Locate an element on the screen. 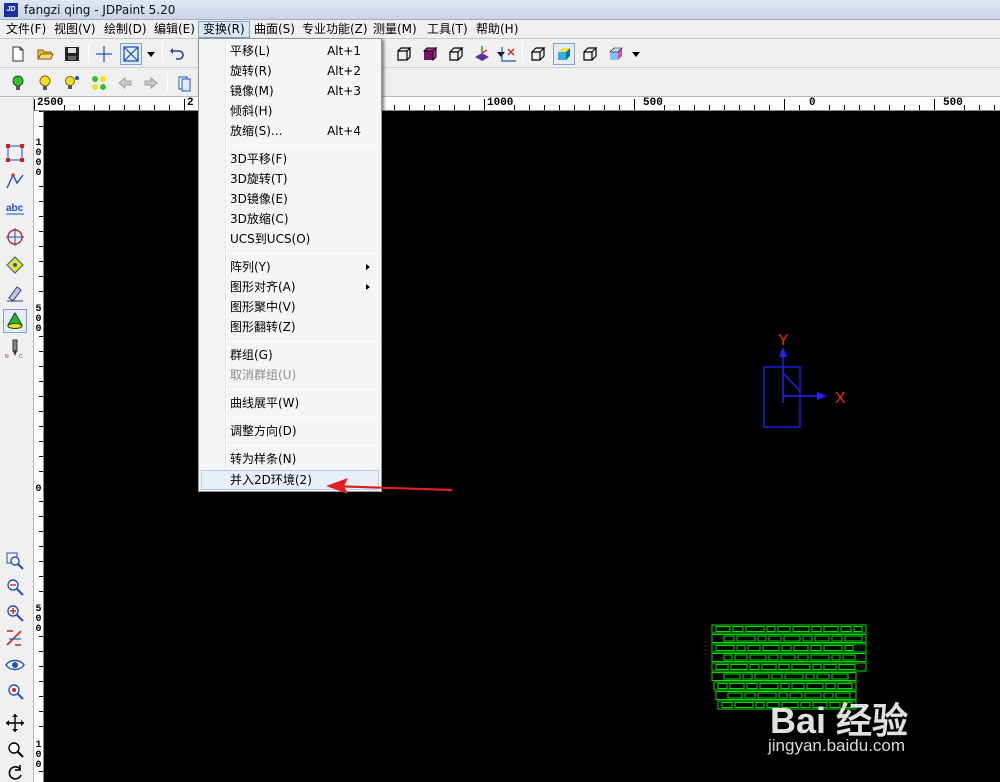 The height and width of the screenshot is (782, 1000). menu-item-array: 阵列(Y) is located at coordinates (290, 267).